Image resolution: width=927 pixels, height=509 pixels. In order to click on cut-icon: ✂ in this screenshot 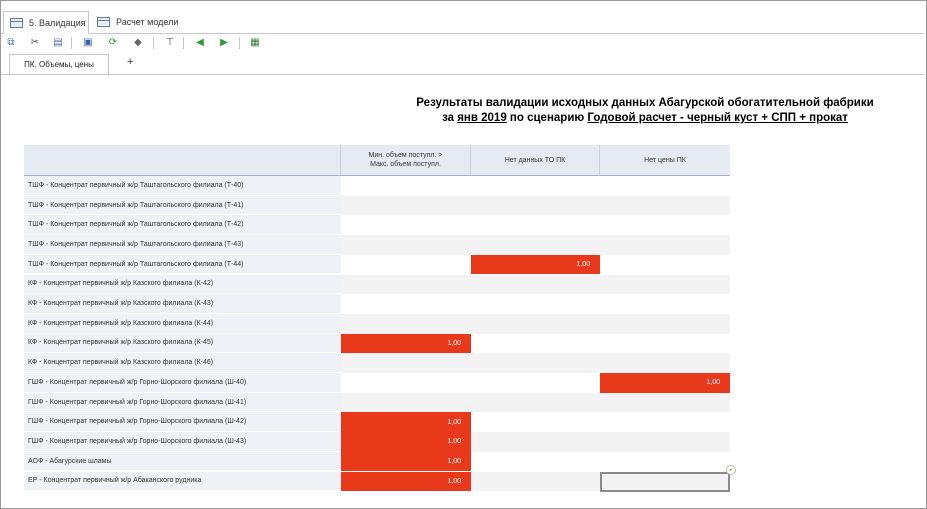, I will do `click(35, 43)`.